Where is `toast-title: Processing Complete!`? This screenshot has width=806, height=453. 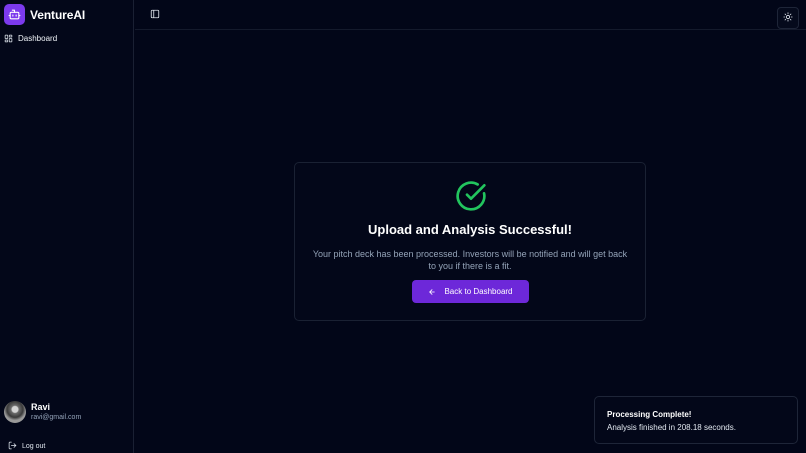
toast-title: Processing Complete! is located at coordinates (649, 414).